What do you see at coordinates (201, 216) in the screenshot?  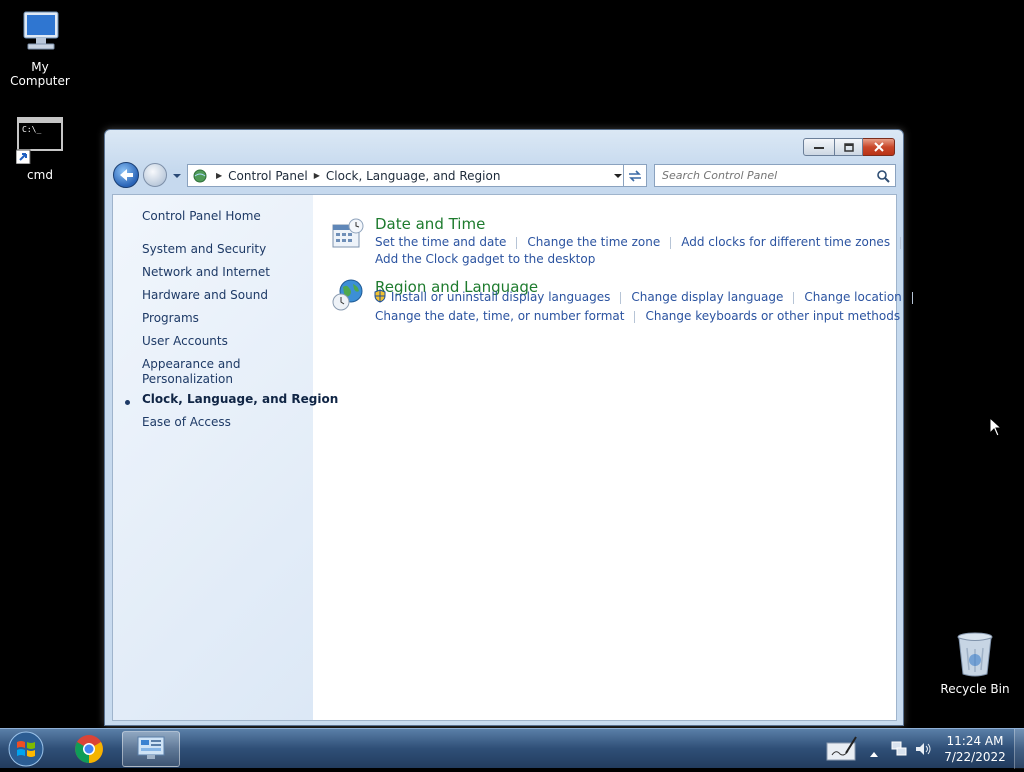 I see `sidebar-item-control-panel-home: Control Panel Home` at bounding box center [201, 216].